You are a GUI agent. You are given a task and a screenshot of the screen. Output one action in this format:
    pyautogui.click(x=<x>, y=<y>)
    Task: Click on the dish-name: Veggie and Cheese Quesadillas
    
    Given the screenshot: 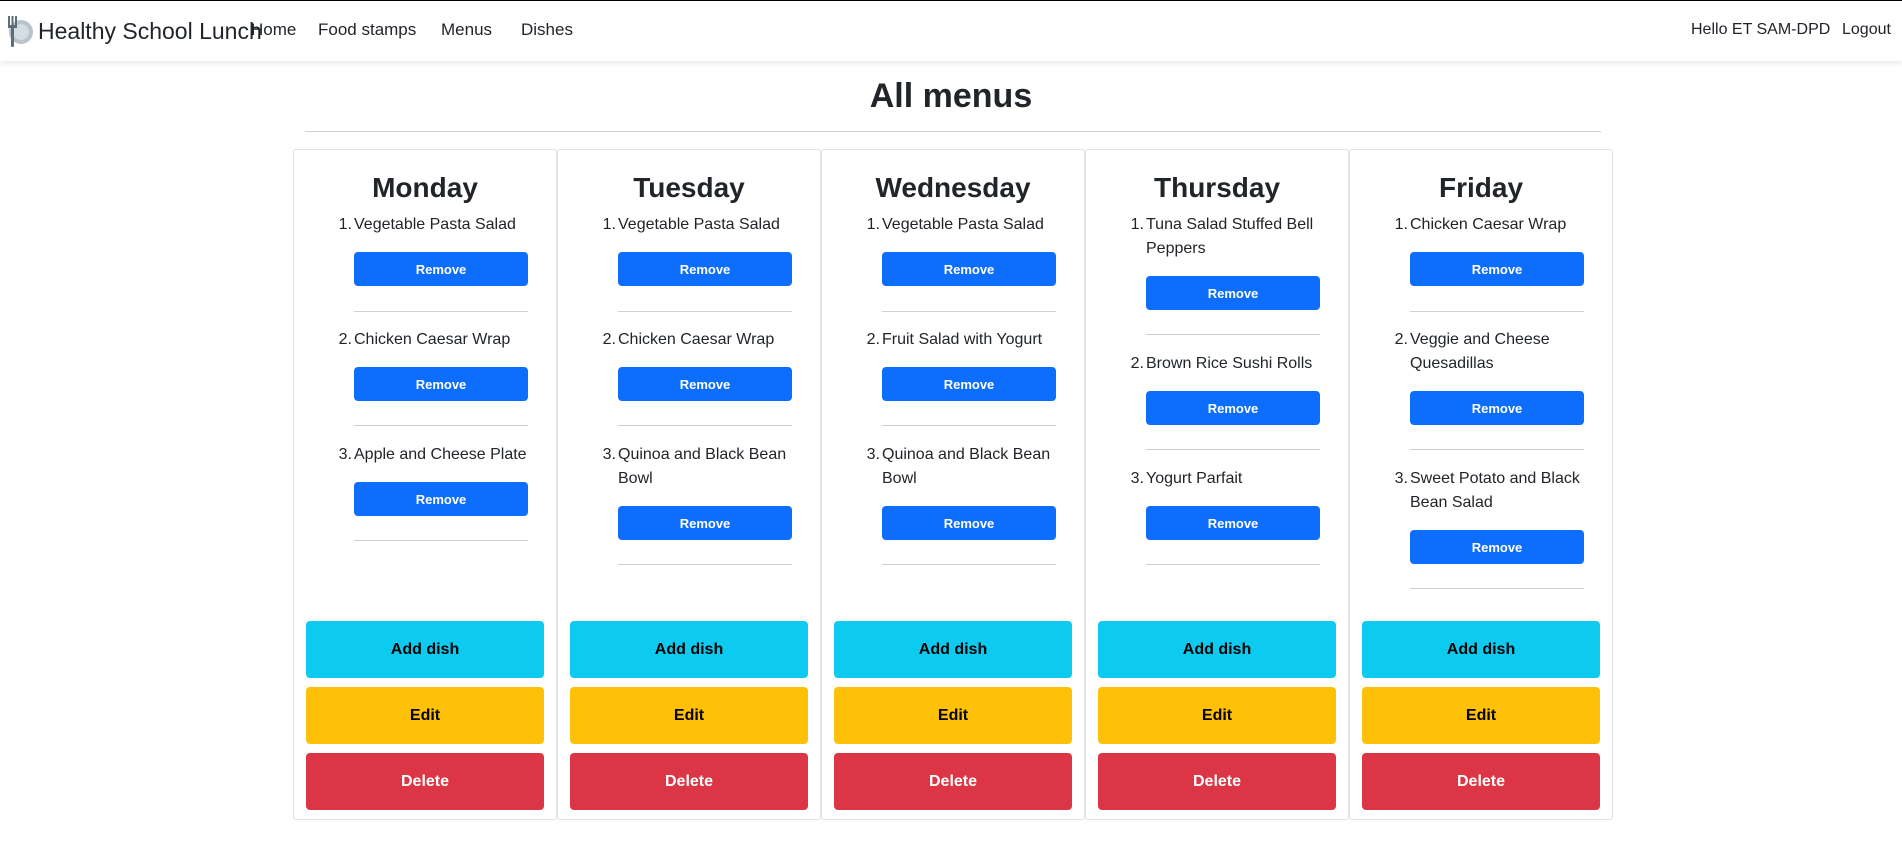 What is the action you would take?
    pyautogui.click(x=1480, y=351)
    